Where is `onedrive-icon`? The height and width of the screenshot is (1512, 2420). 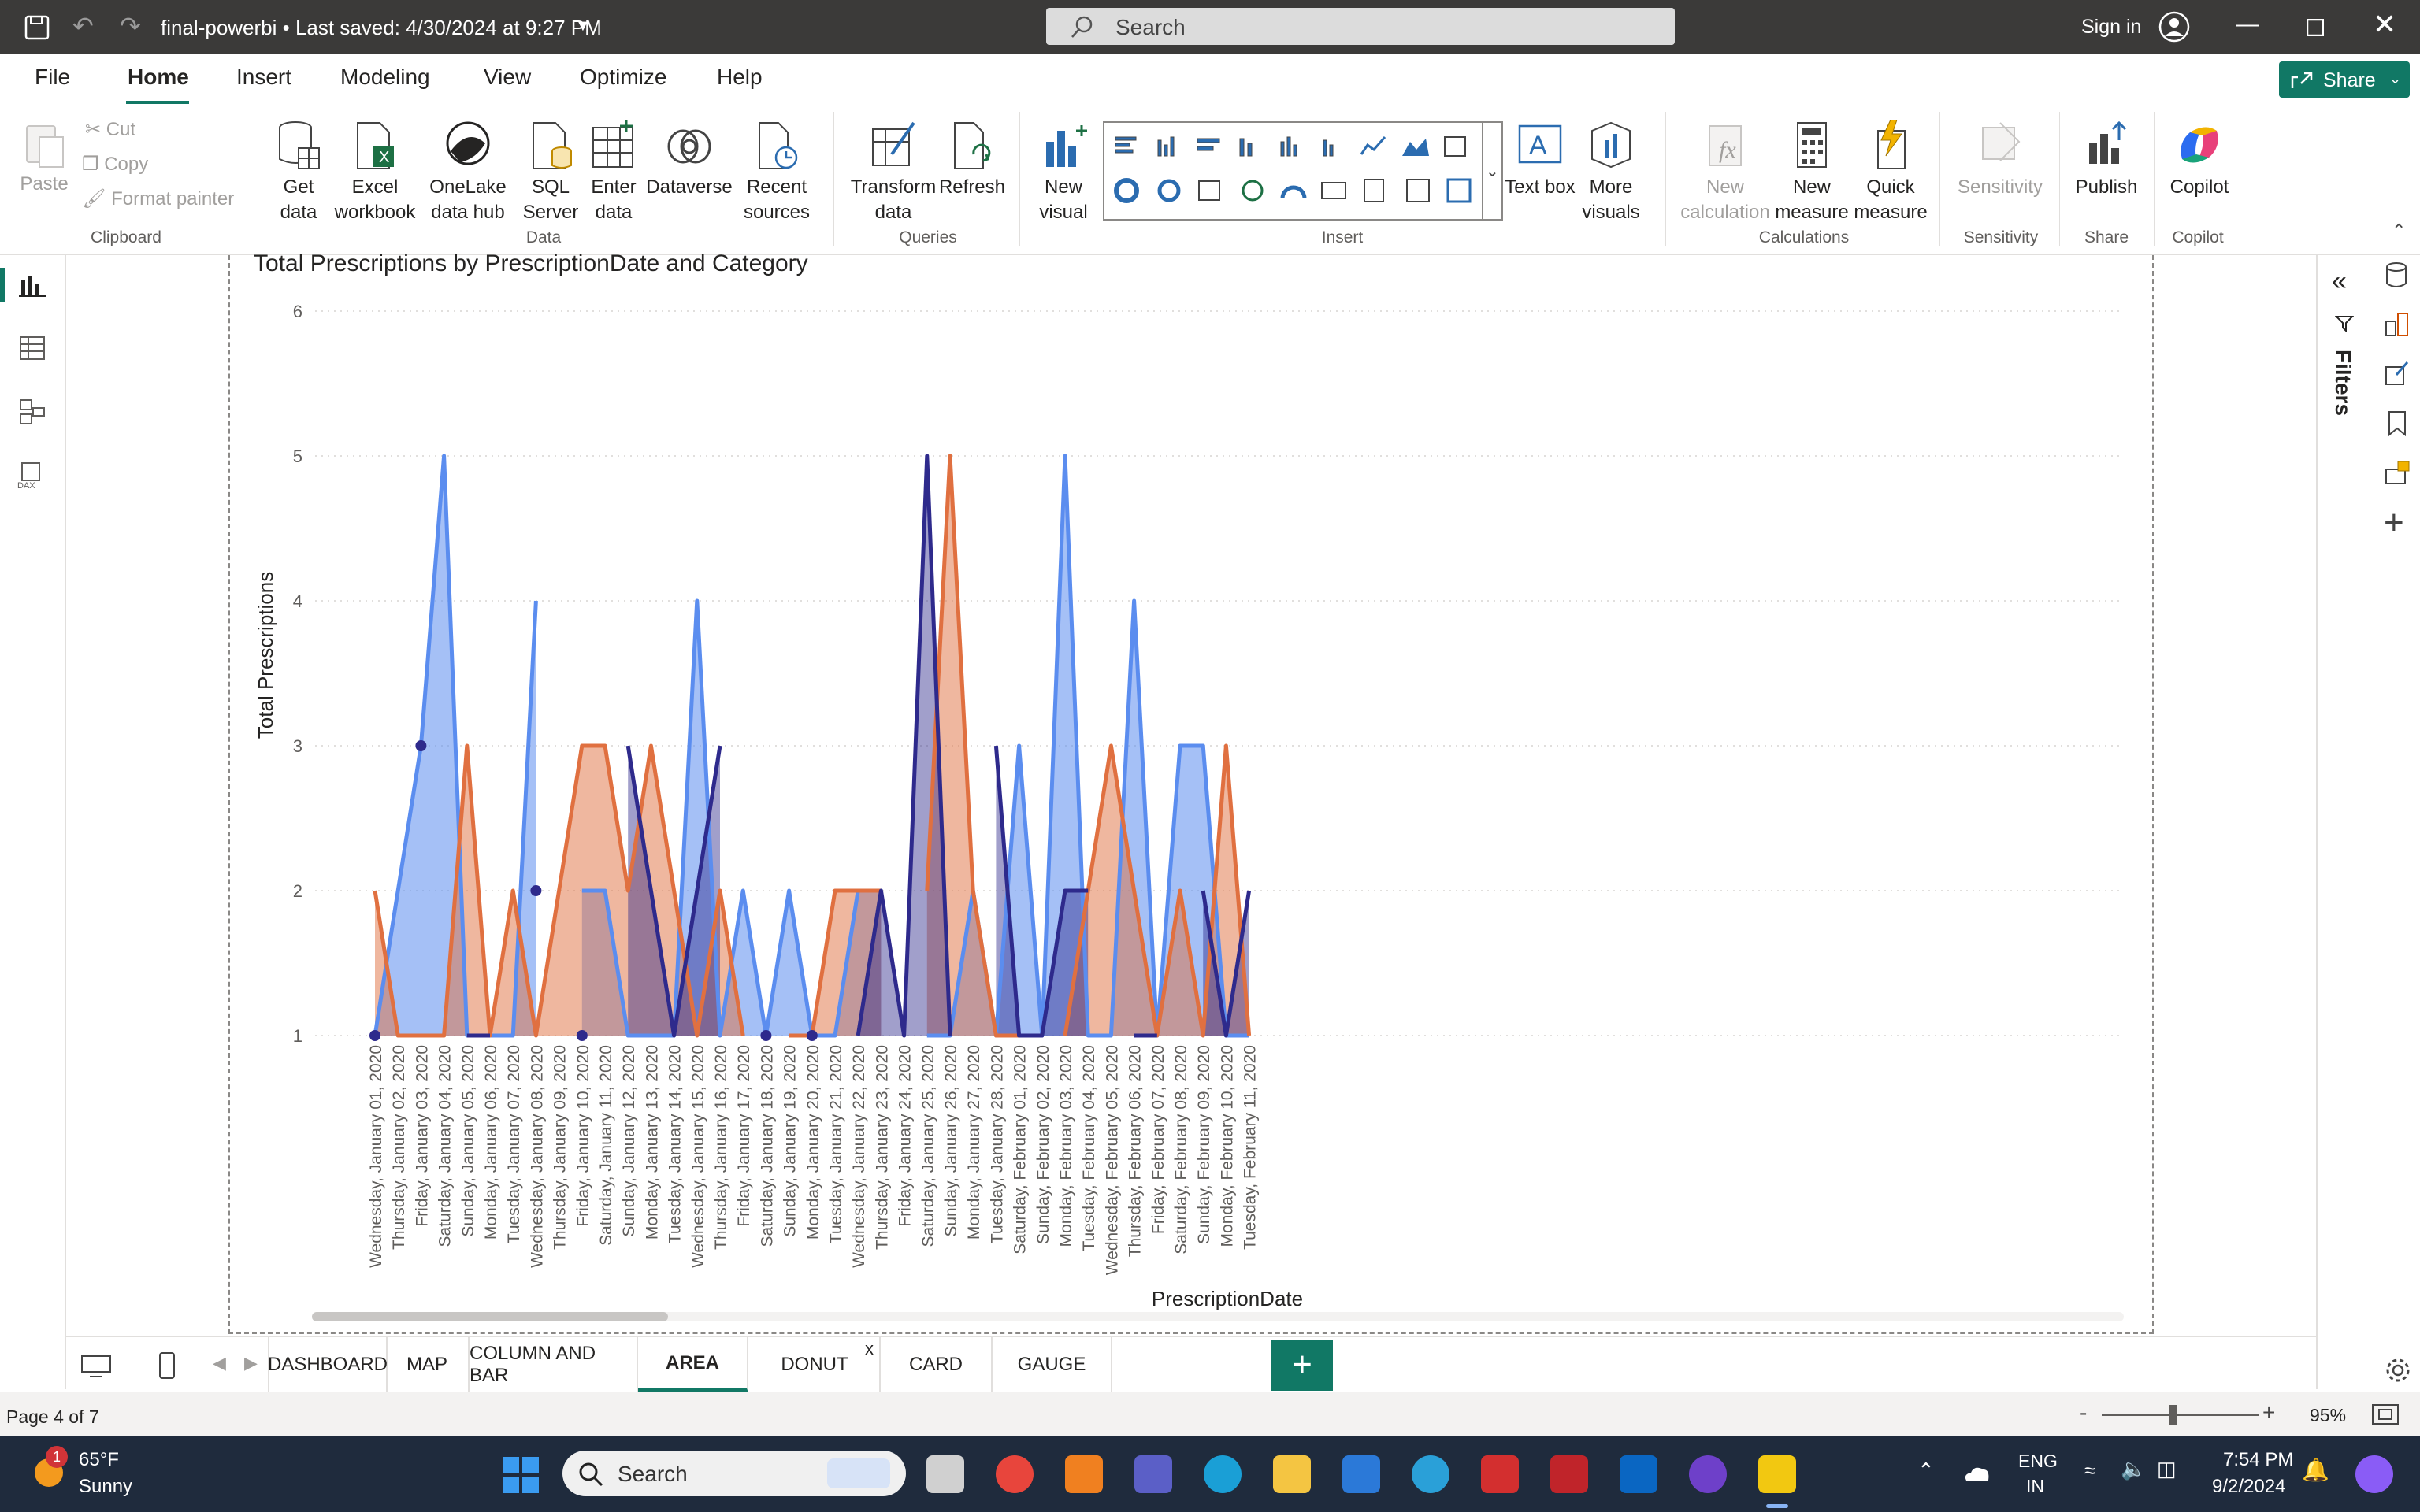 onedrive-icon is located at coordinates (1976, 1473).